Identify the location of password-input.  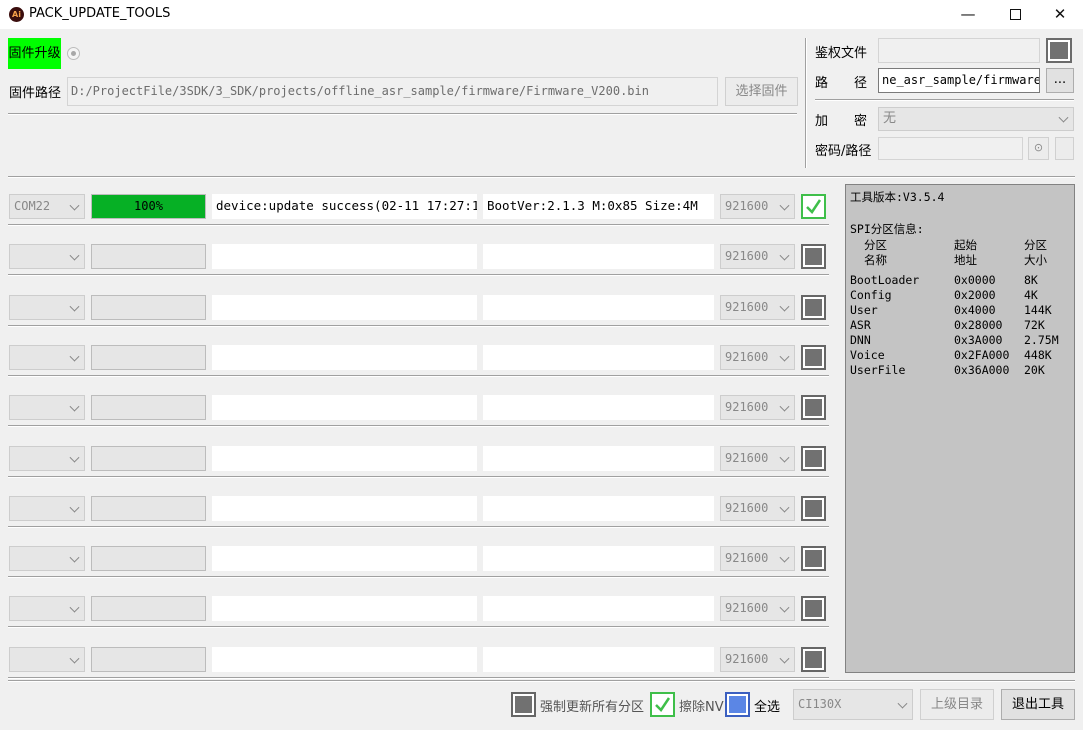
(950, 148).